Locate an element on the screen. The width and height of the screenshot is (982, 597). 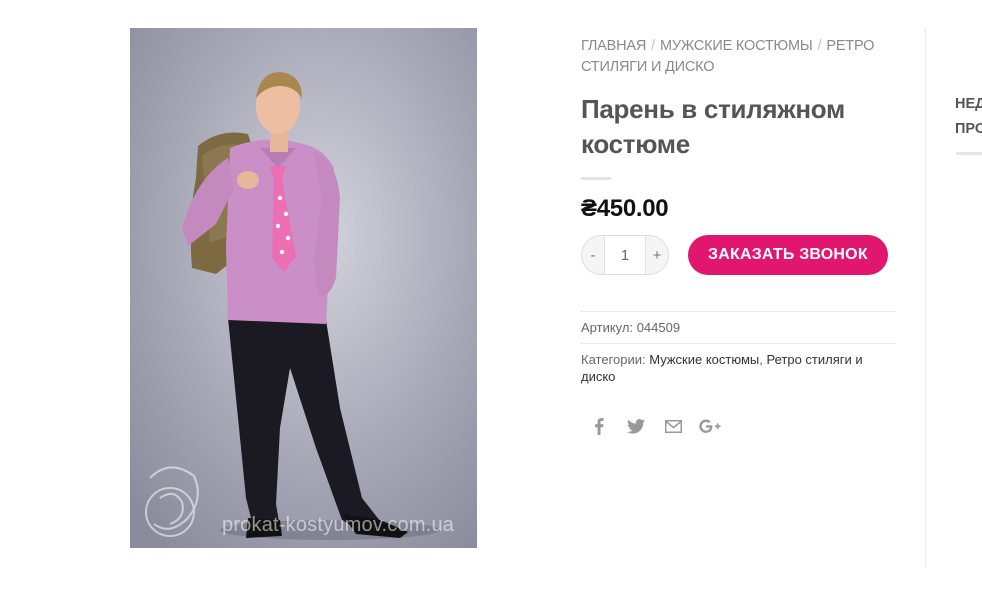
email-icon is located at coordinates (673, 426).